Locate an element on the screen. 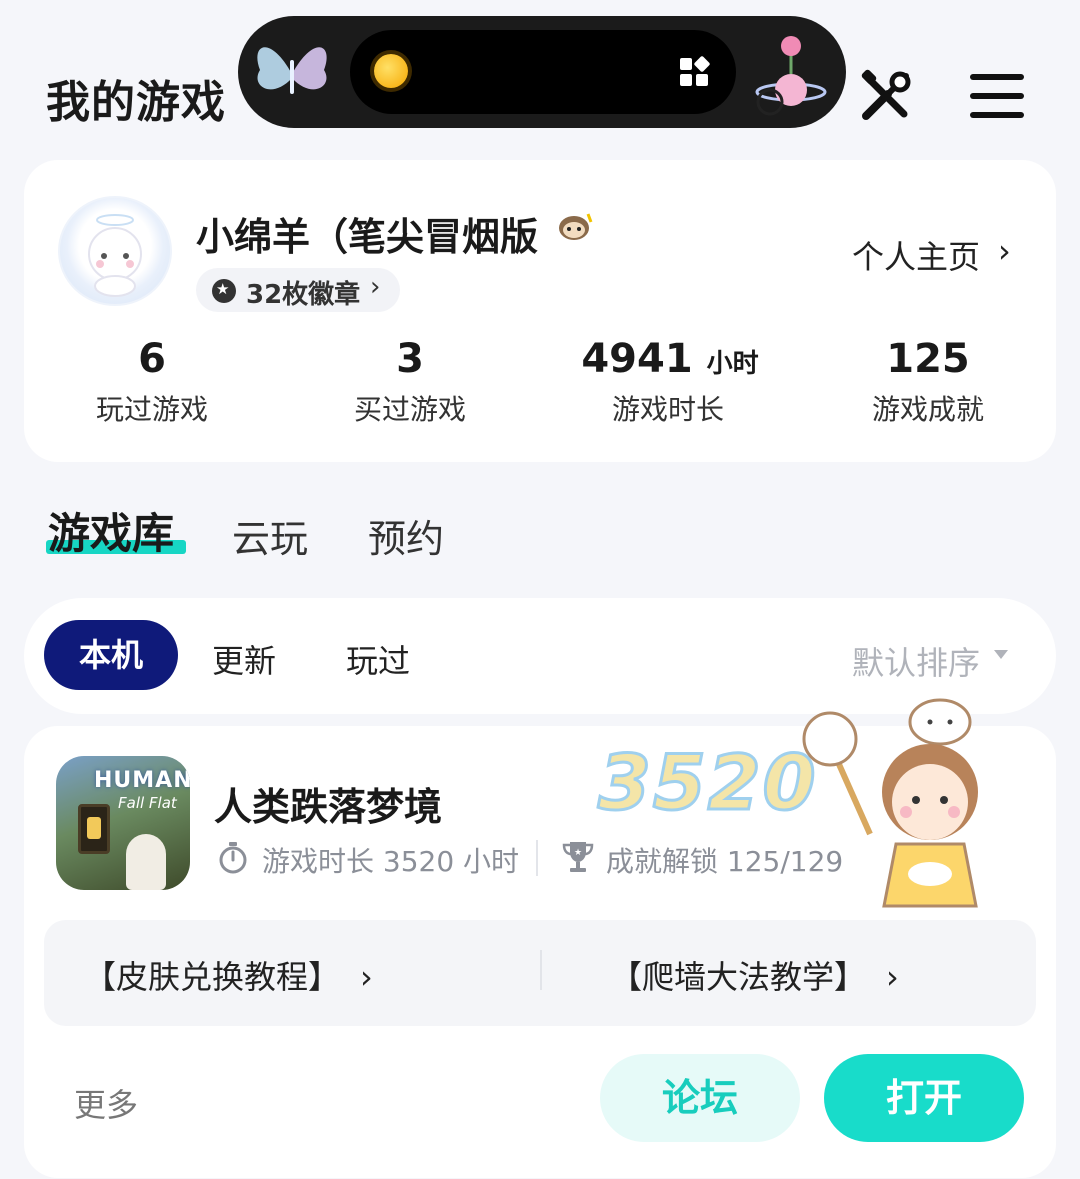 This screenshot has width=1080, height=1179. open-button: 打开 is located at coordinates (924, 1098).